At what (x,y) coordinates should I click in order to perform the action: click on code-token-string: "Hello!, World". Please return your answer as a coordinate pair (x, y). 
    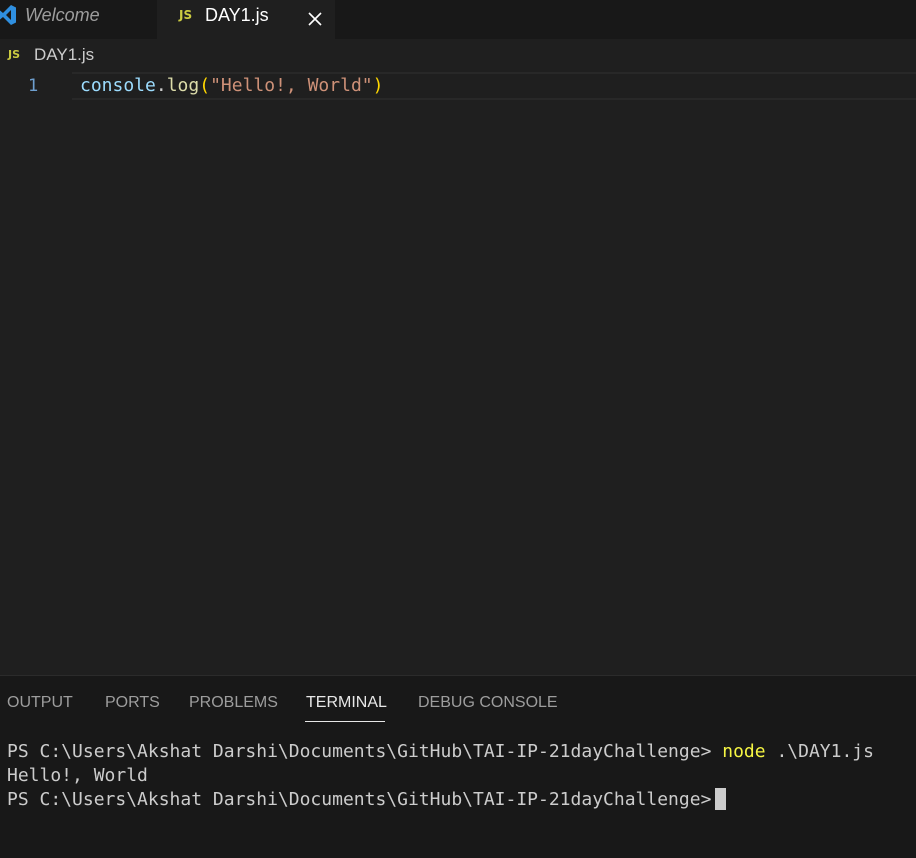
    Looking at the image, I should click on (291, 85).